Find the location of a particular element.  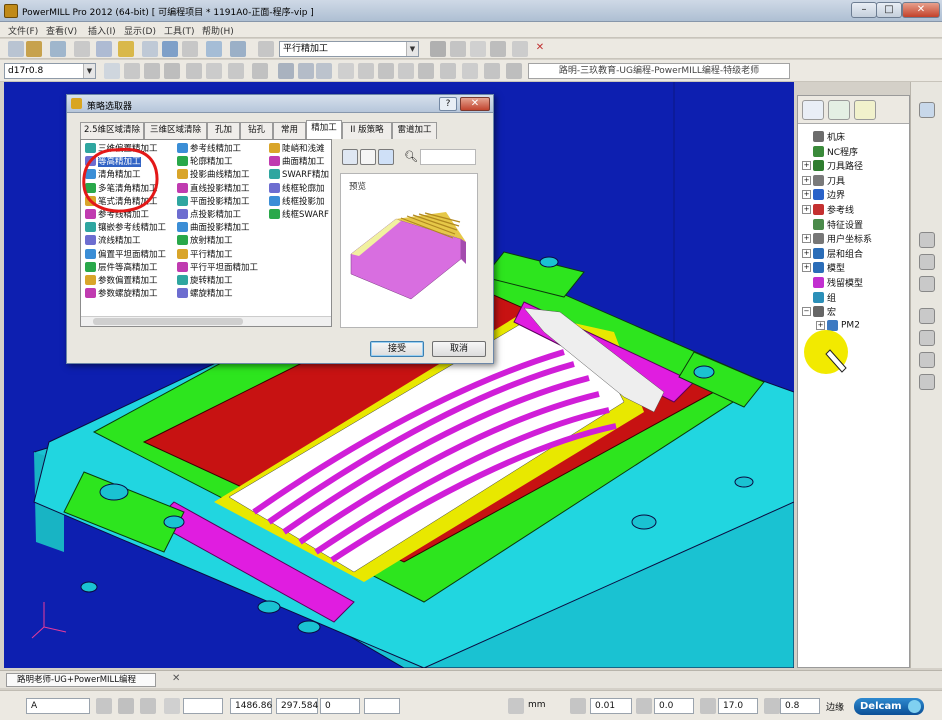

view-surface-icon is located at coordinates (927, 338).